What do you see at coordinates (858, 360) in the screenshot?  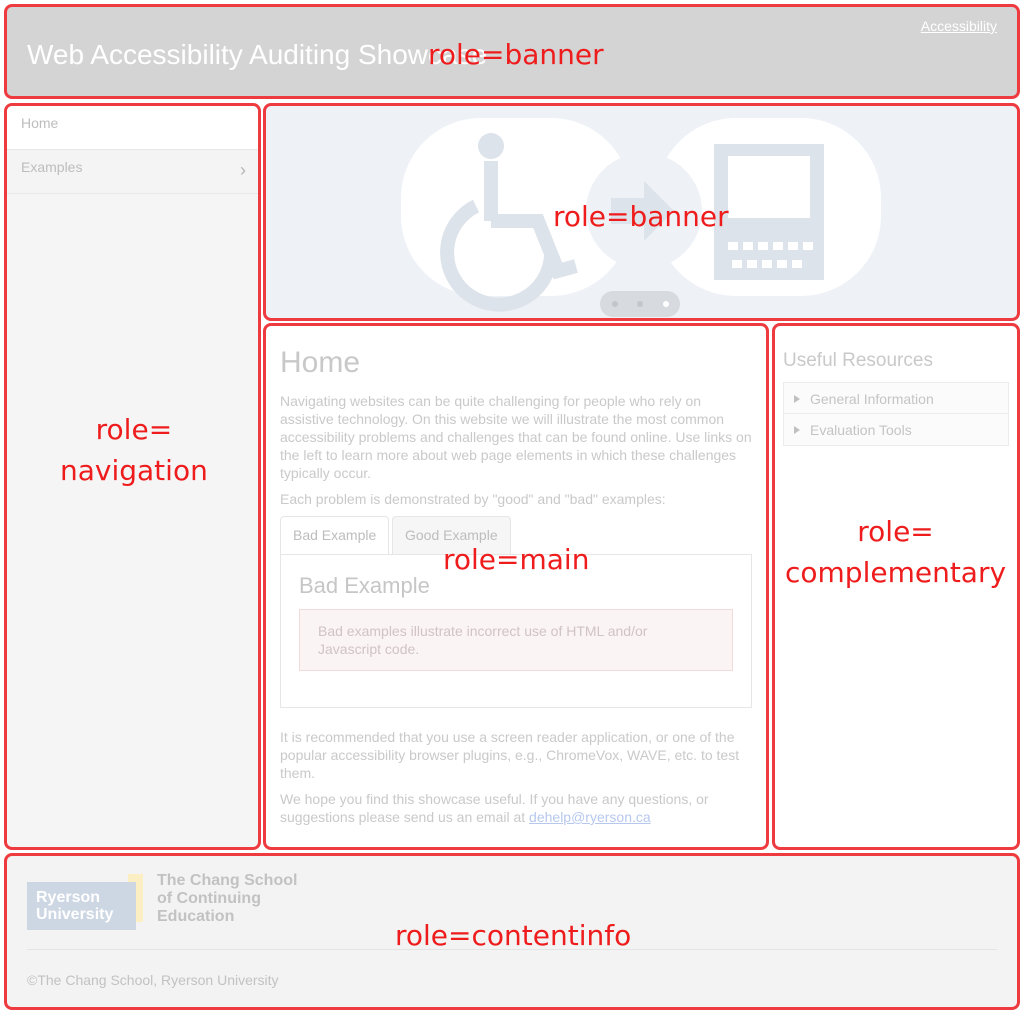 I see `resources-heading: Useful Resources` at bounding box center [858, 360].